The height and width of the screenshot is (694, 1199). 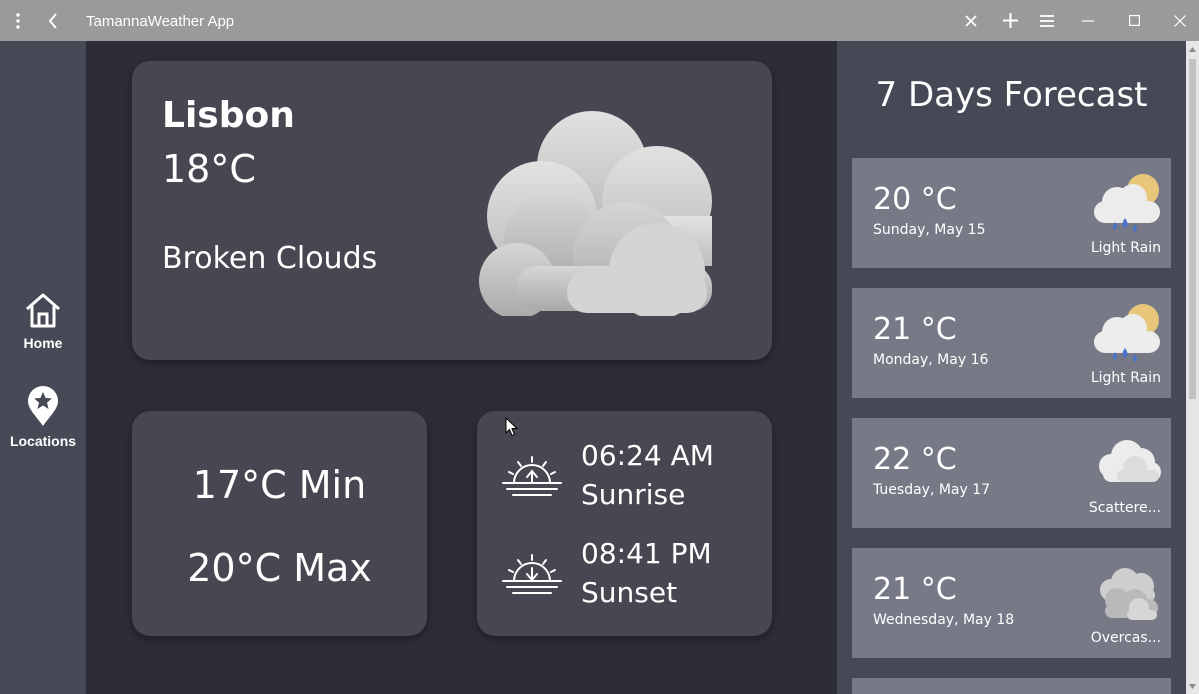 I want to click on mouse-cursor-icon, so click(x=512, y=427).